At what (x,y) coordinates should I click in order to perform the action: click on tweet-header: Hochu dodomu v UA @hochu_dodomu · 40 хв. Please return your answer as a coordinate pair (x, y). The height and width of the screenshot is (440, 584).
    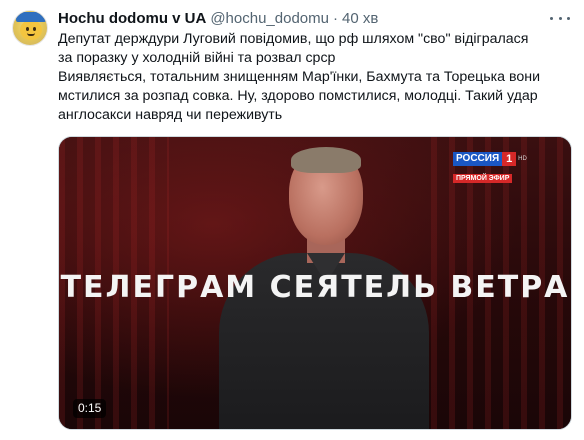
    Looking at the image, I should click on (218, 19).